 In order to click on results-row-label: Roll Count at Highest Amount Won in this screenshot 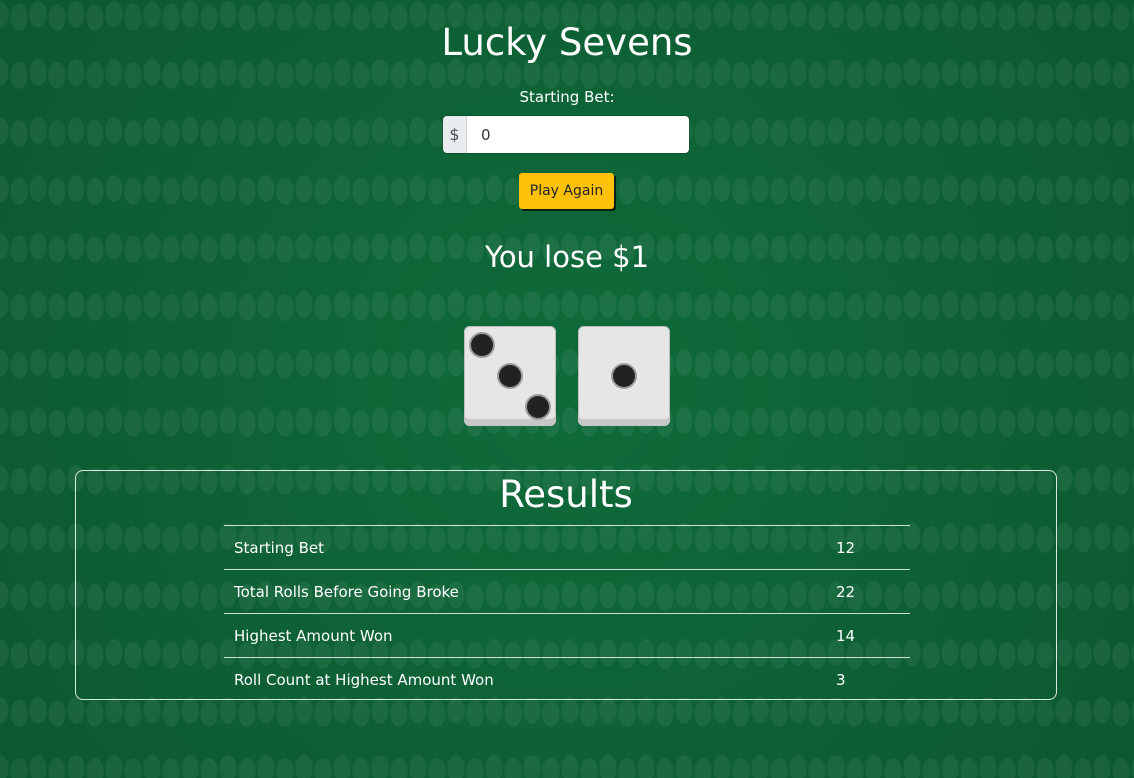, I will do `click(525, 679)`.